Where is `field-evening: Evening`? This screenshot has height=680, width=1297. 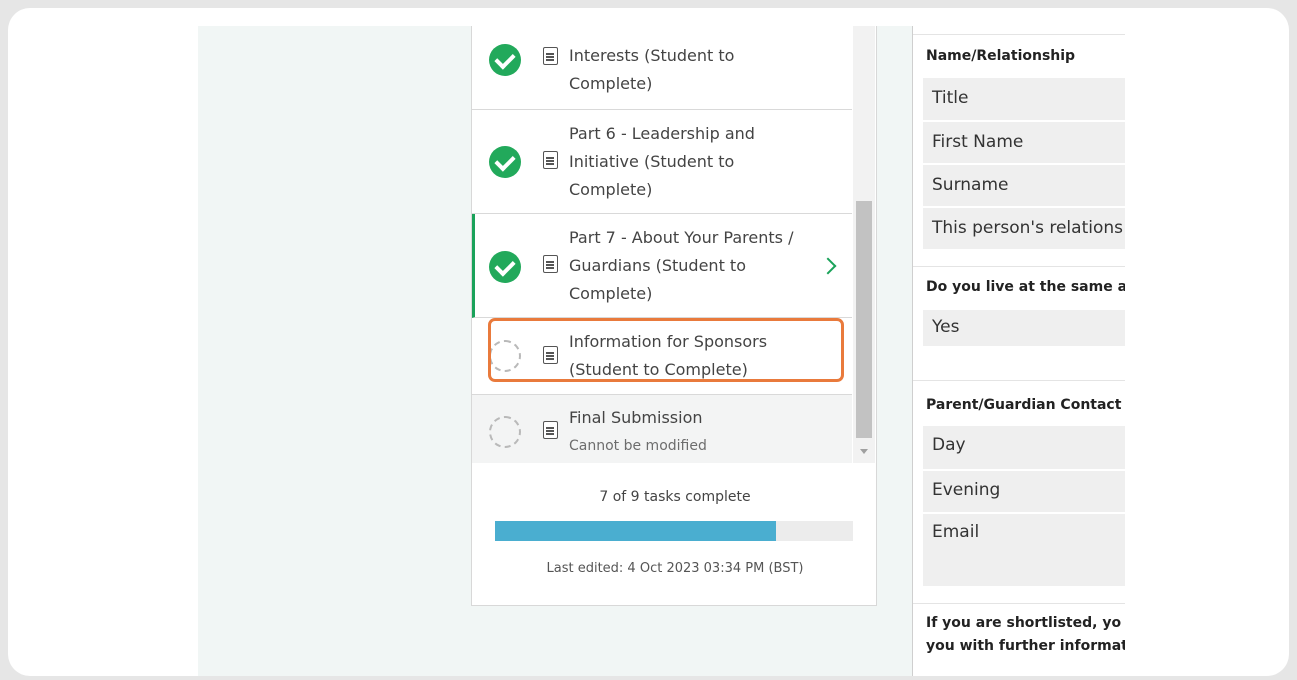
field-evening: Evening is located at coordinates (1024, 491).